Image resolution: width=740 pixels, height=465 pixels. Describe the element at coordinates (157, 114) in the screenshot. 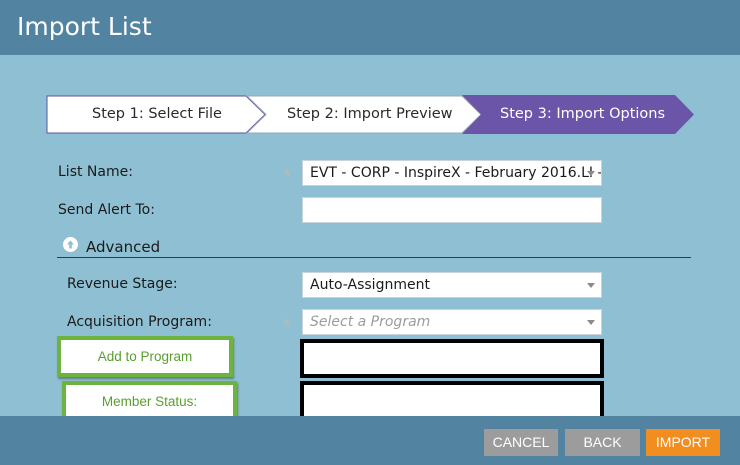

I see `step-1-select-file: Step 1: Select File` at that location.